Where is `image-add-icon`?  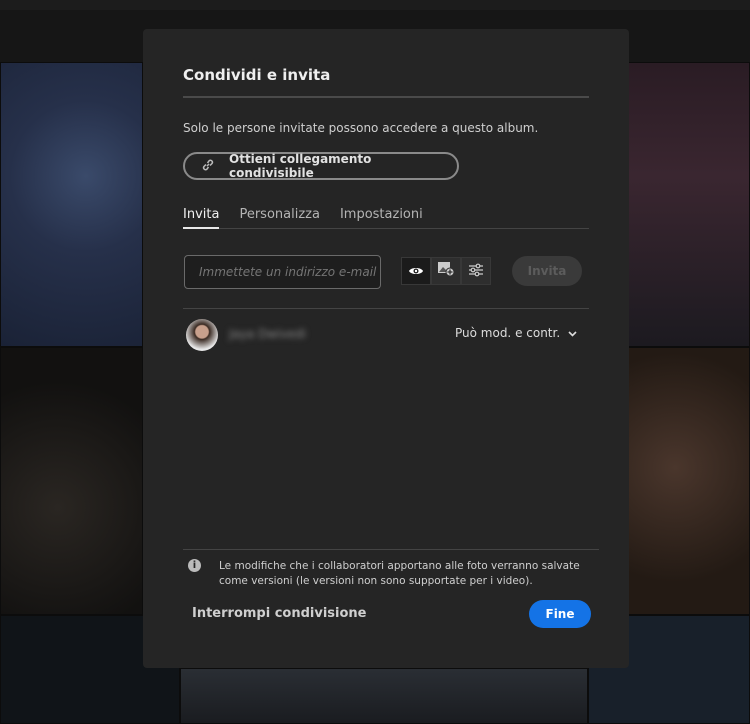
image-add-icon is located at coordinates (446, 271).